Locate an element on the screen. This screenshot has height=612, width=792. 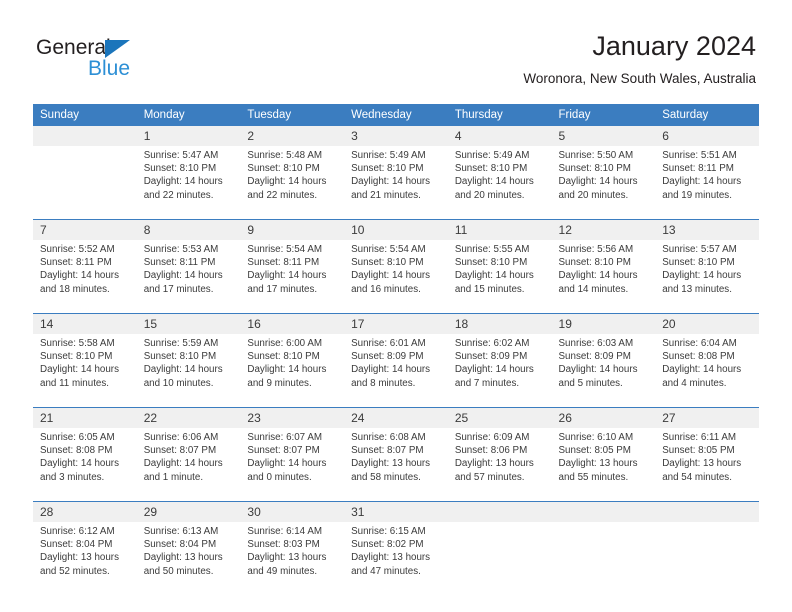
day-number-cell: 25 is located at coordinates (499, 418).